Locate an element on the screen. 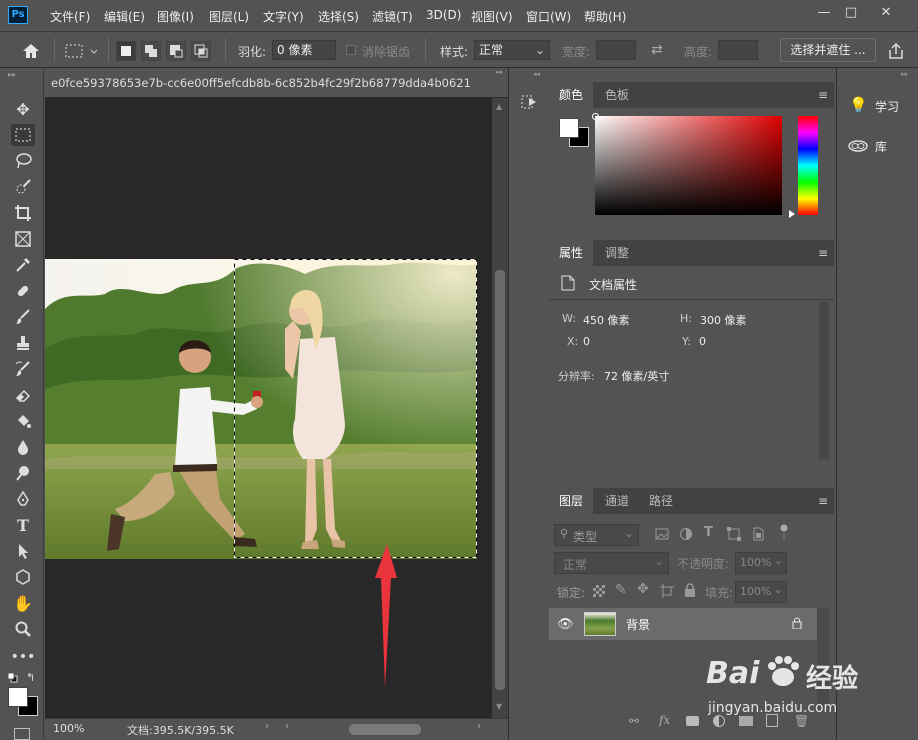 This screenshot has height=740, width=918. scroll-right-arrow-icon: › is located at coordinates (479, 726).